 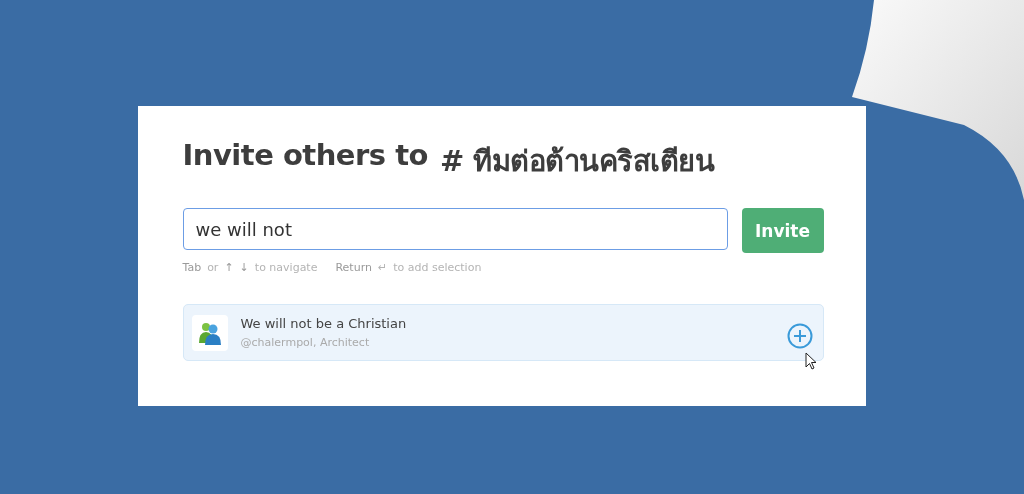 What do you see at coordinates (437, 267) in the screenshot?
I see `hint-text: to add selection` at bounding box center [437, 267].